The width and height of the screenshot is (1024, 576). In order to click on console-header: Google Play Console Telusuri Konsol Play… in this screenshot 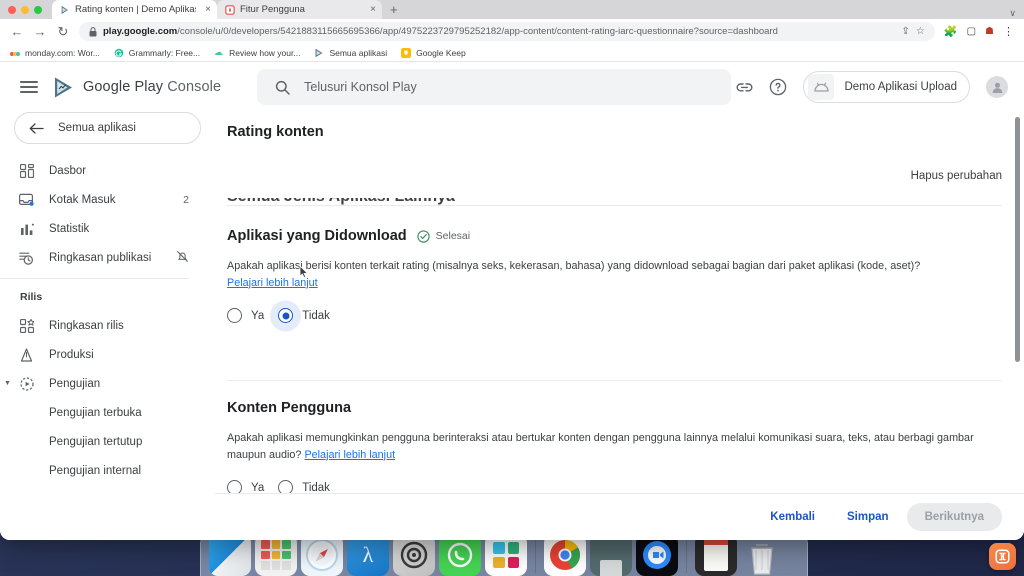, I will do `click(512, 87)`.